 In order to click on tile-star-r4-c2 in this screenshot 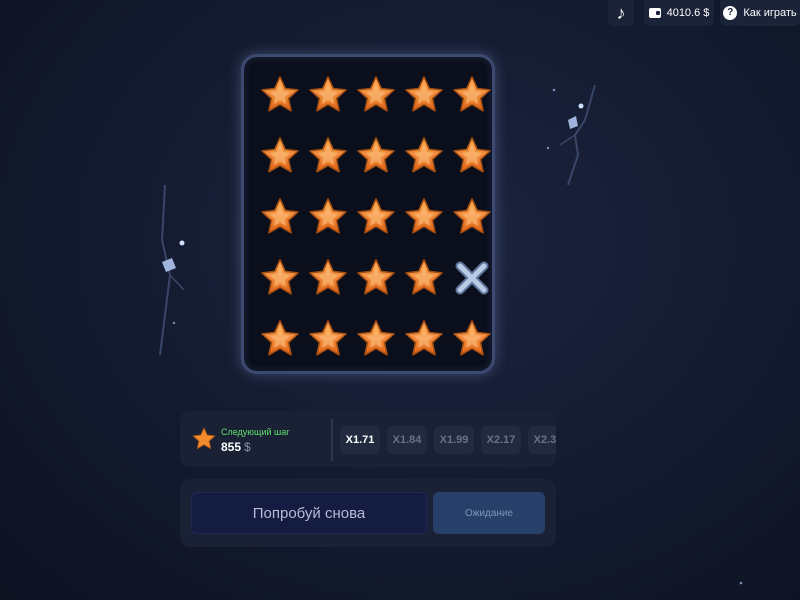, I will do `click(328, 280)`.